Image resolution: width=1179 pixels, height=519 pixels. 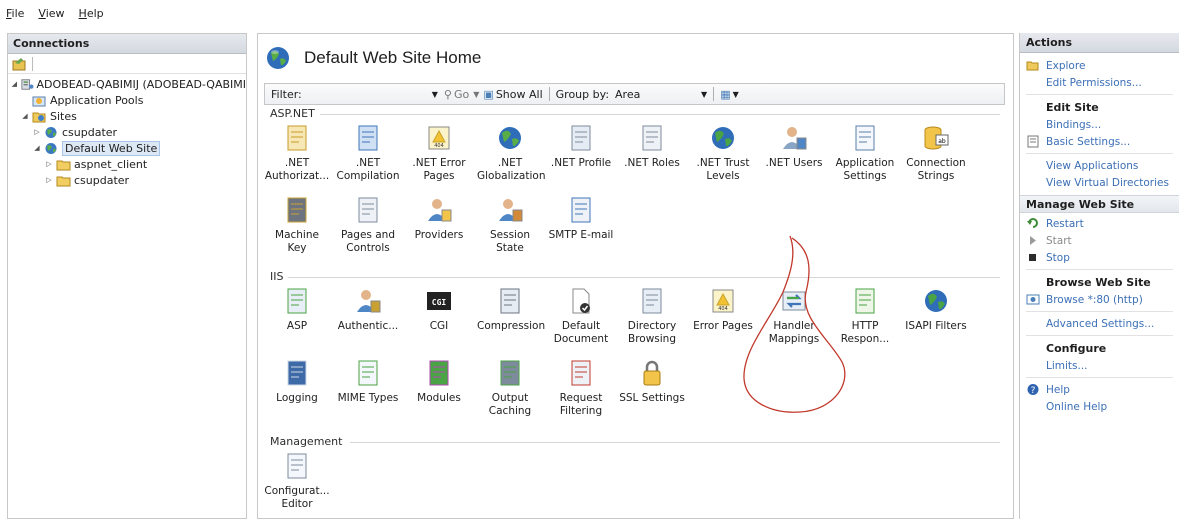 I want to click on view-virtual-directories-link: View Virtual Directories, so click(x=1099, y=182).